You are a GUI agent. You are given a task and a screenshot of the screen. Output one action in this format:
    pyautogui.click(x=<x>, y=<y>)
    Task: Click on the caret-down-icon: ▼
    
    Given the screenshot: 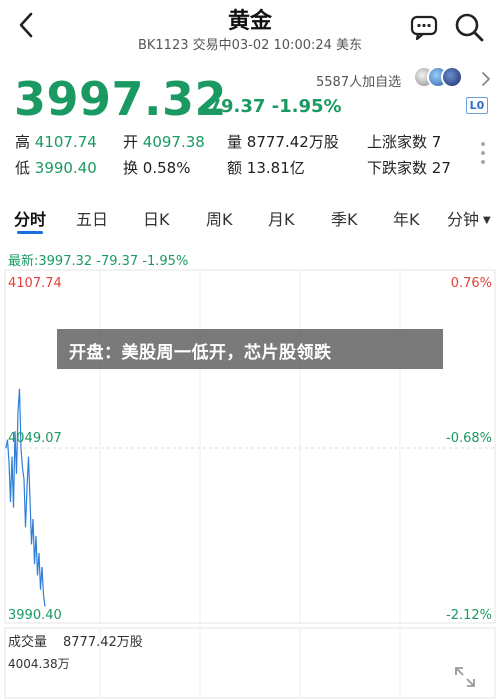 What is the action you would take?
    pyautogui.click(x=487, y=220)
    